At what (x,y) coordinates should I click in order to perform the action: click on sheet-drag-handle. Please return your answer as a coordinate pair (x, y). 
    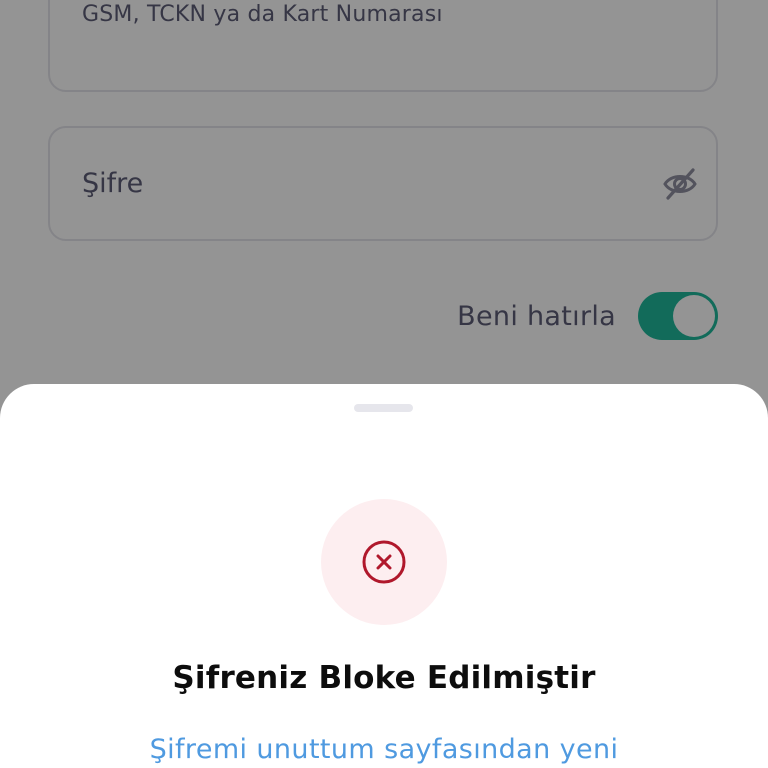
    Looking at the image, I should click on (383, 408).